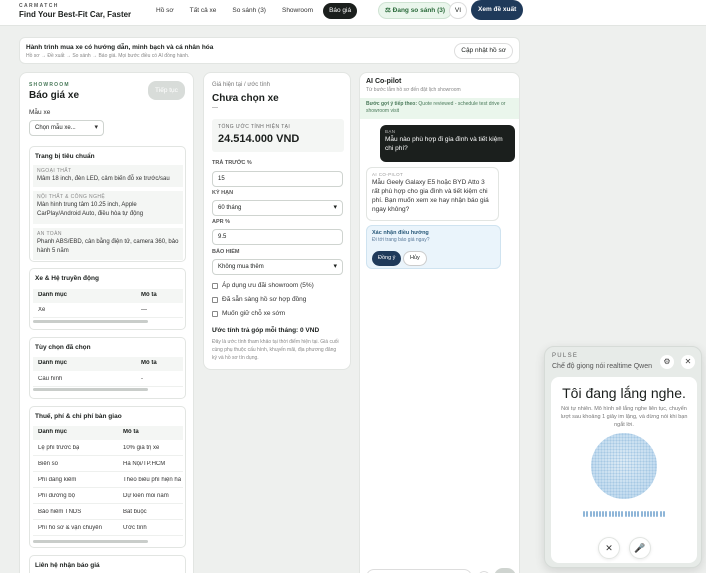  What do you see at coordinates (387, 258) in the screenshot?
I see `confirm-yes-button: Đồng ý` at bounding box center [387, 258].